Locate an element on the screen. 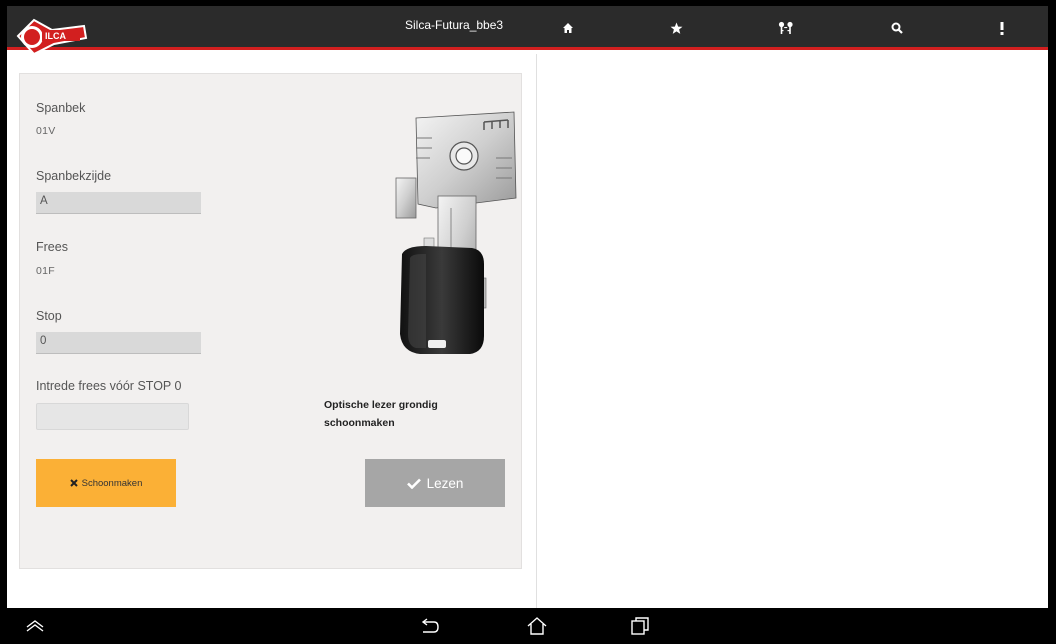 The width and height of the screenshot is (1056, 644). nav-back-button is located at coordinates (429, 626).